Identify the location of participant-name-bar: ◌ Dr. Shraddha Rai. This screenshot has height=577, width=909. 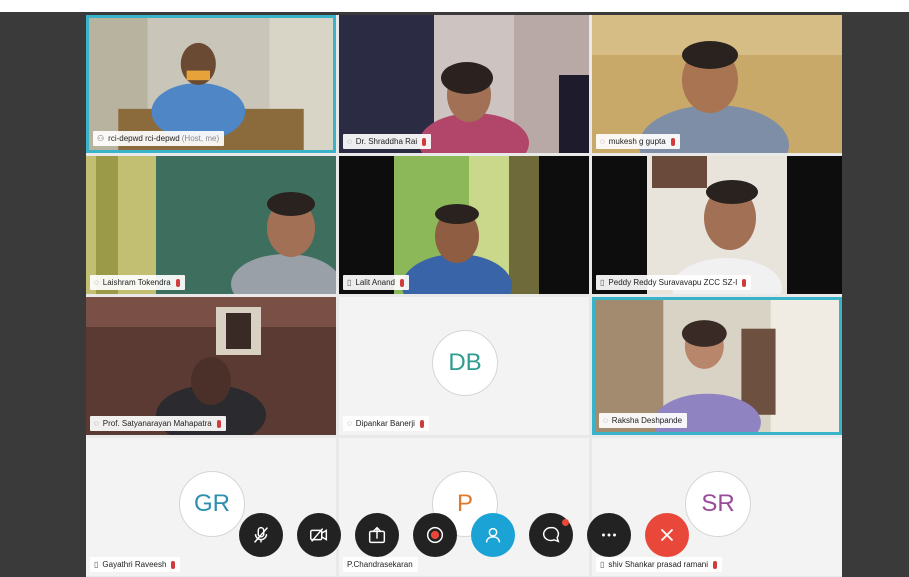
(387, 141).